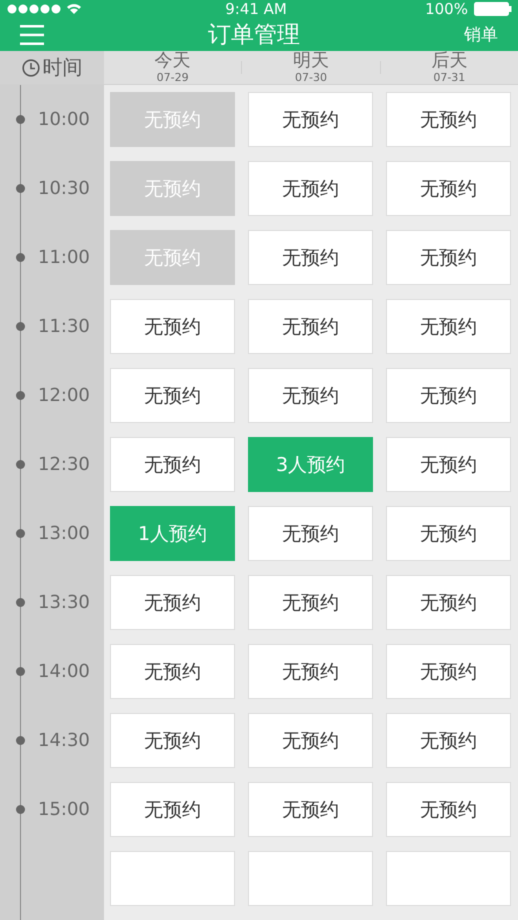 The image size is (518, 920). I want to click on day-date: 07-31, so click(449, 77).